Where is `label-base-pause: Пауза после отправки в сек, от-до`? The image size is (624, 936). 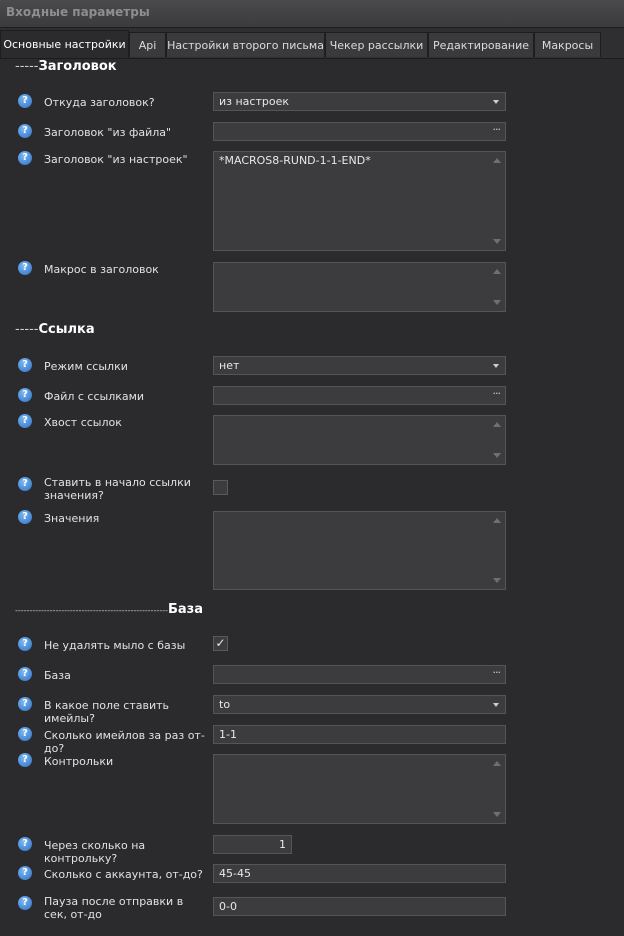 label-base-pause: Пауза после отправки в сек, от-до is located at coordinates (114, 908).